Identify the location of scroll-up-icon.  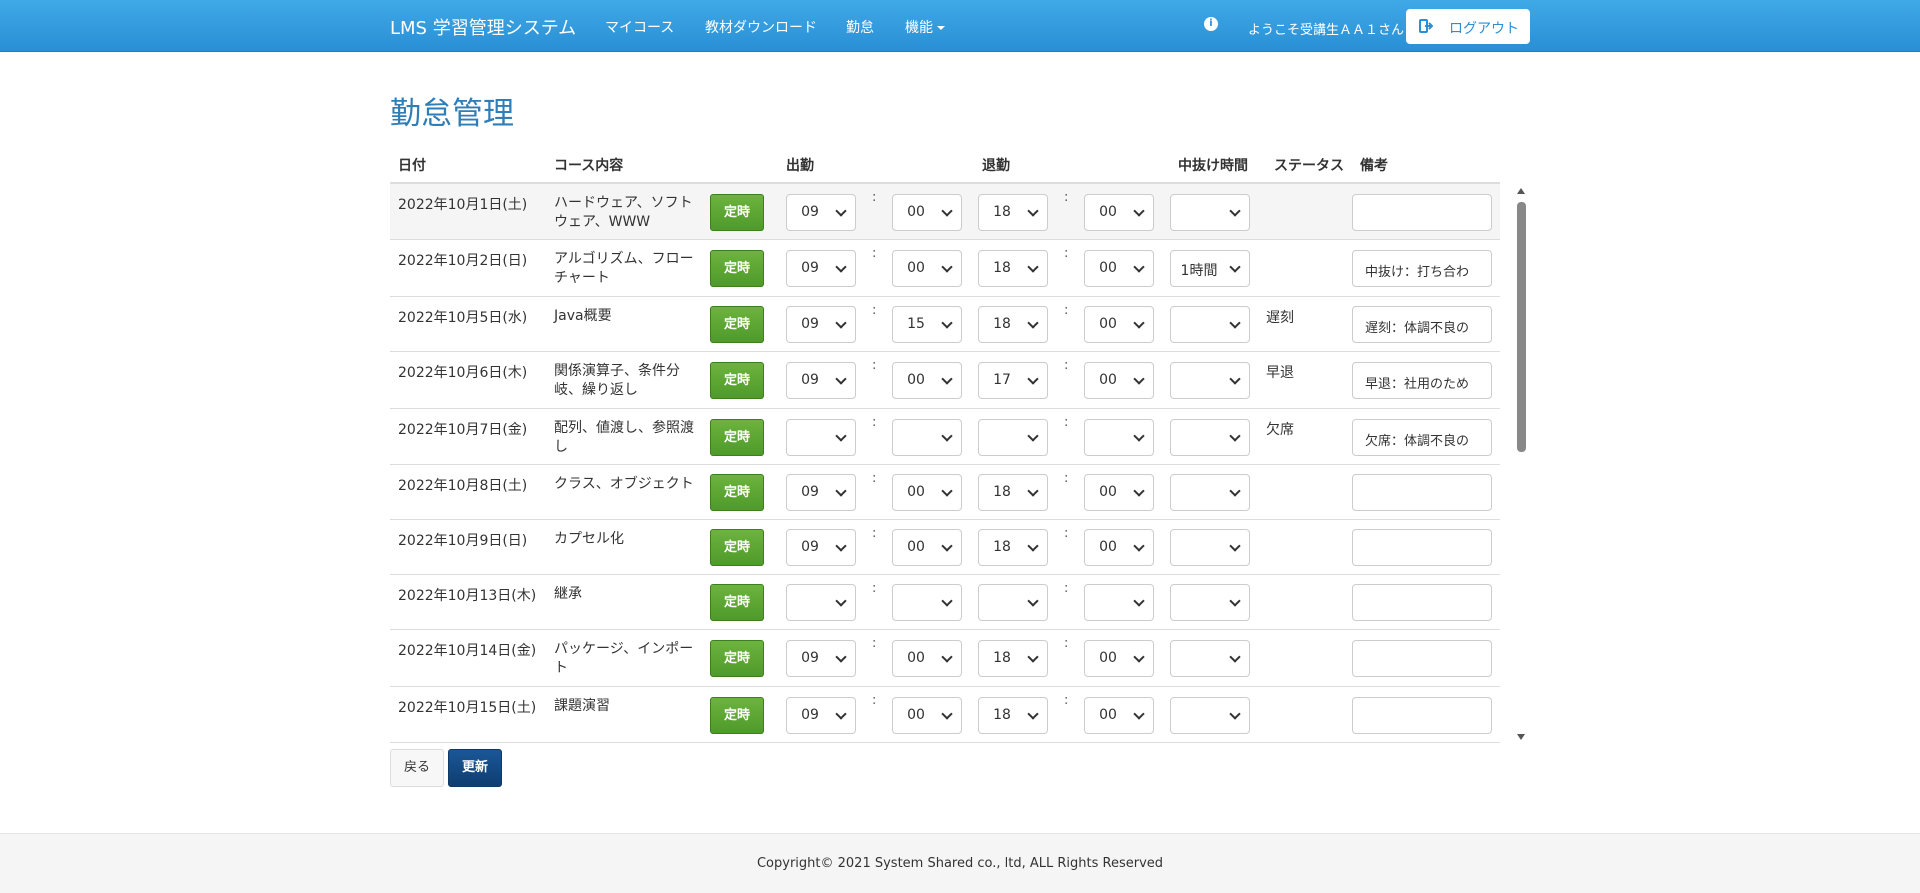
(1521, 191).